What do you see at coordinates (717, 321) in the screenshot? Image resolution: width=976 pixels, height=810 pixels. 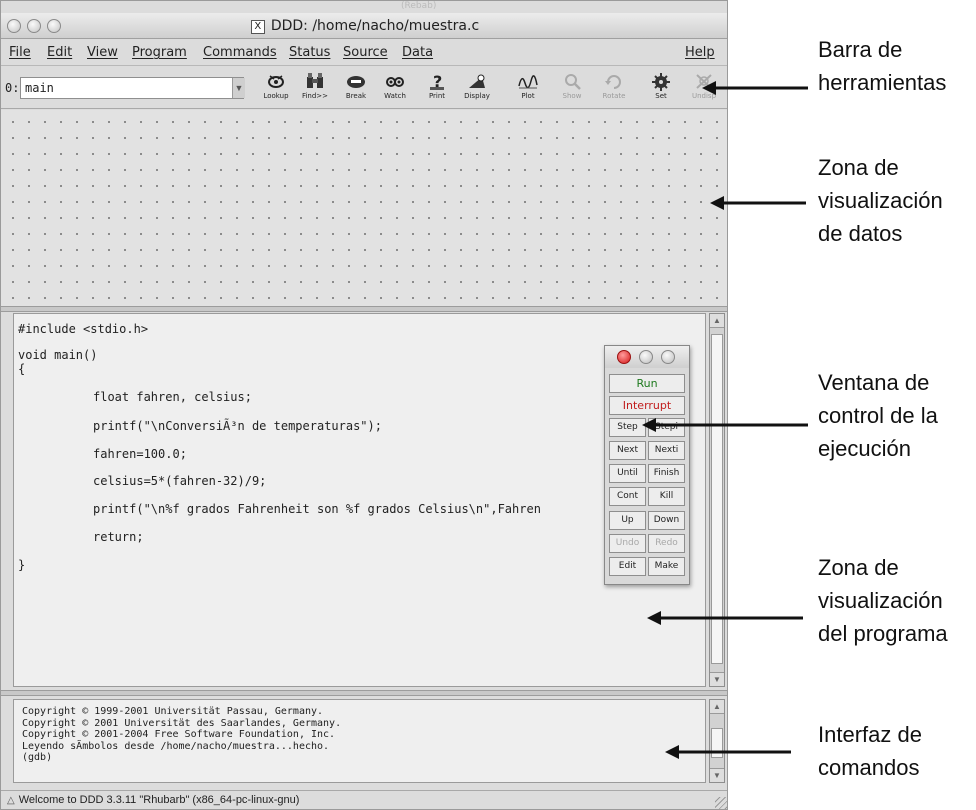 I see `scroll-up-arrow-icon: ▲` at bounding box center [717, 321].